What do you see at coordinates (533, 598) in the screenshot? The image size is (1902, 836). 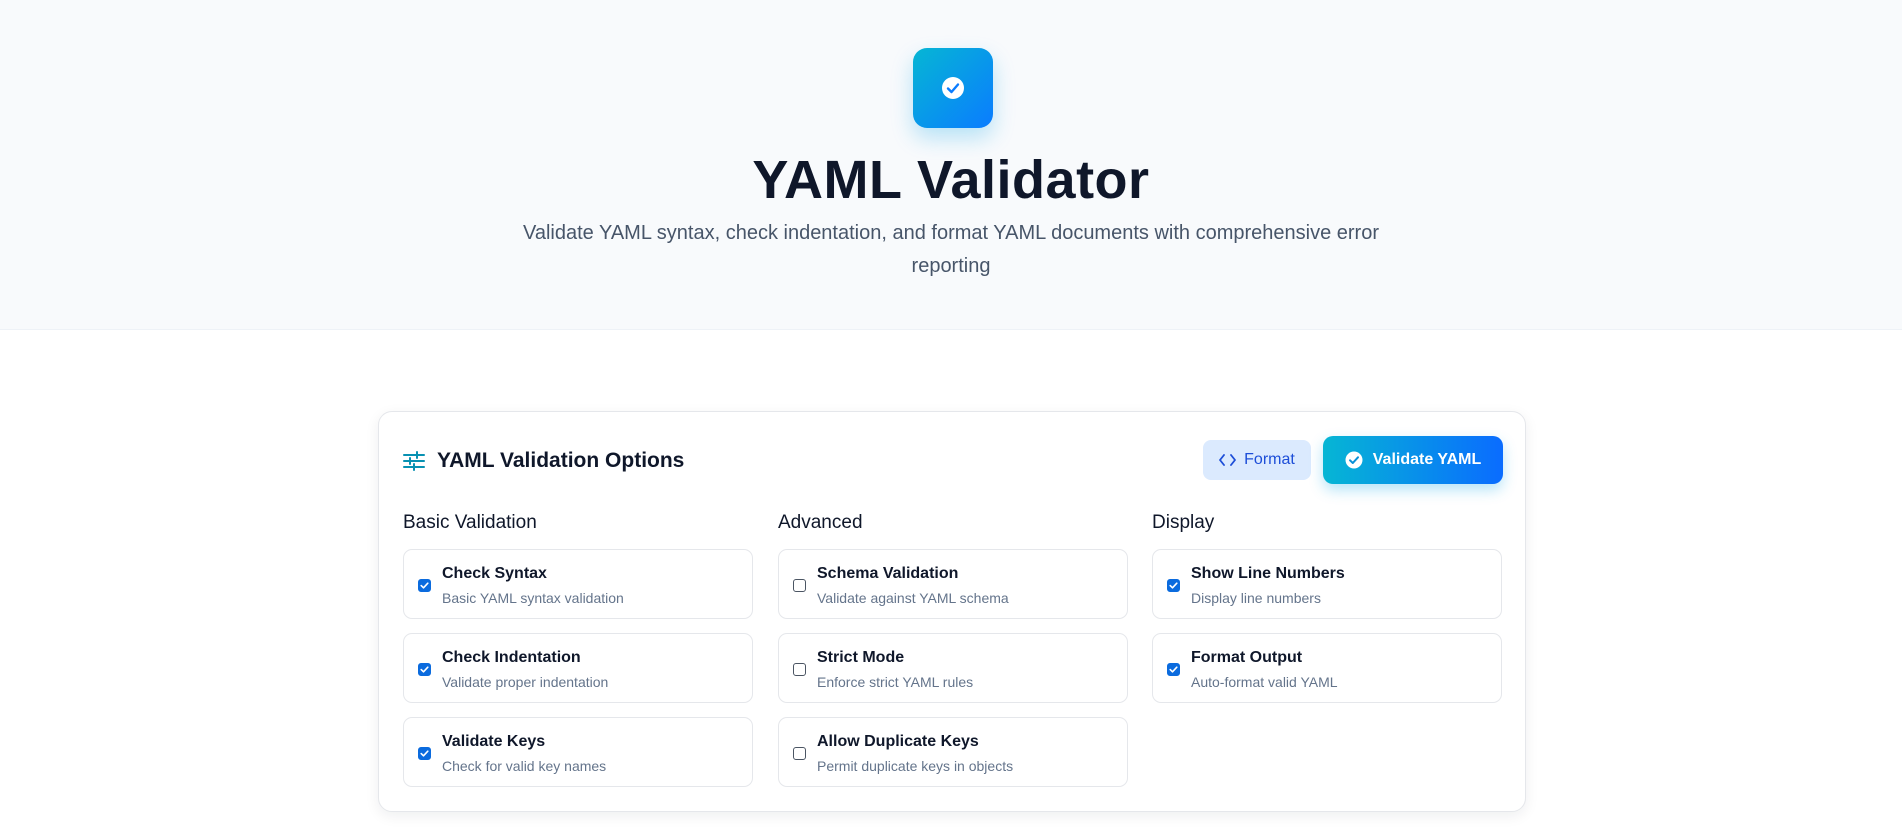 I see `option-description: Basic YAML syntax validation` at bounding box center [533, 598].